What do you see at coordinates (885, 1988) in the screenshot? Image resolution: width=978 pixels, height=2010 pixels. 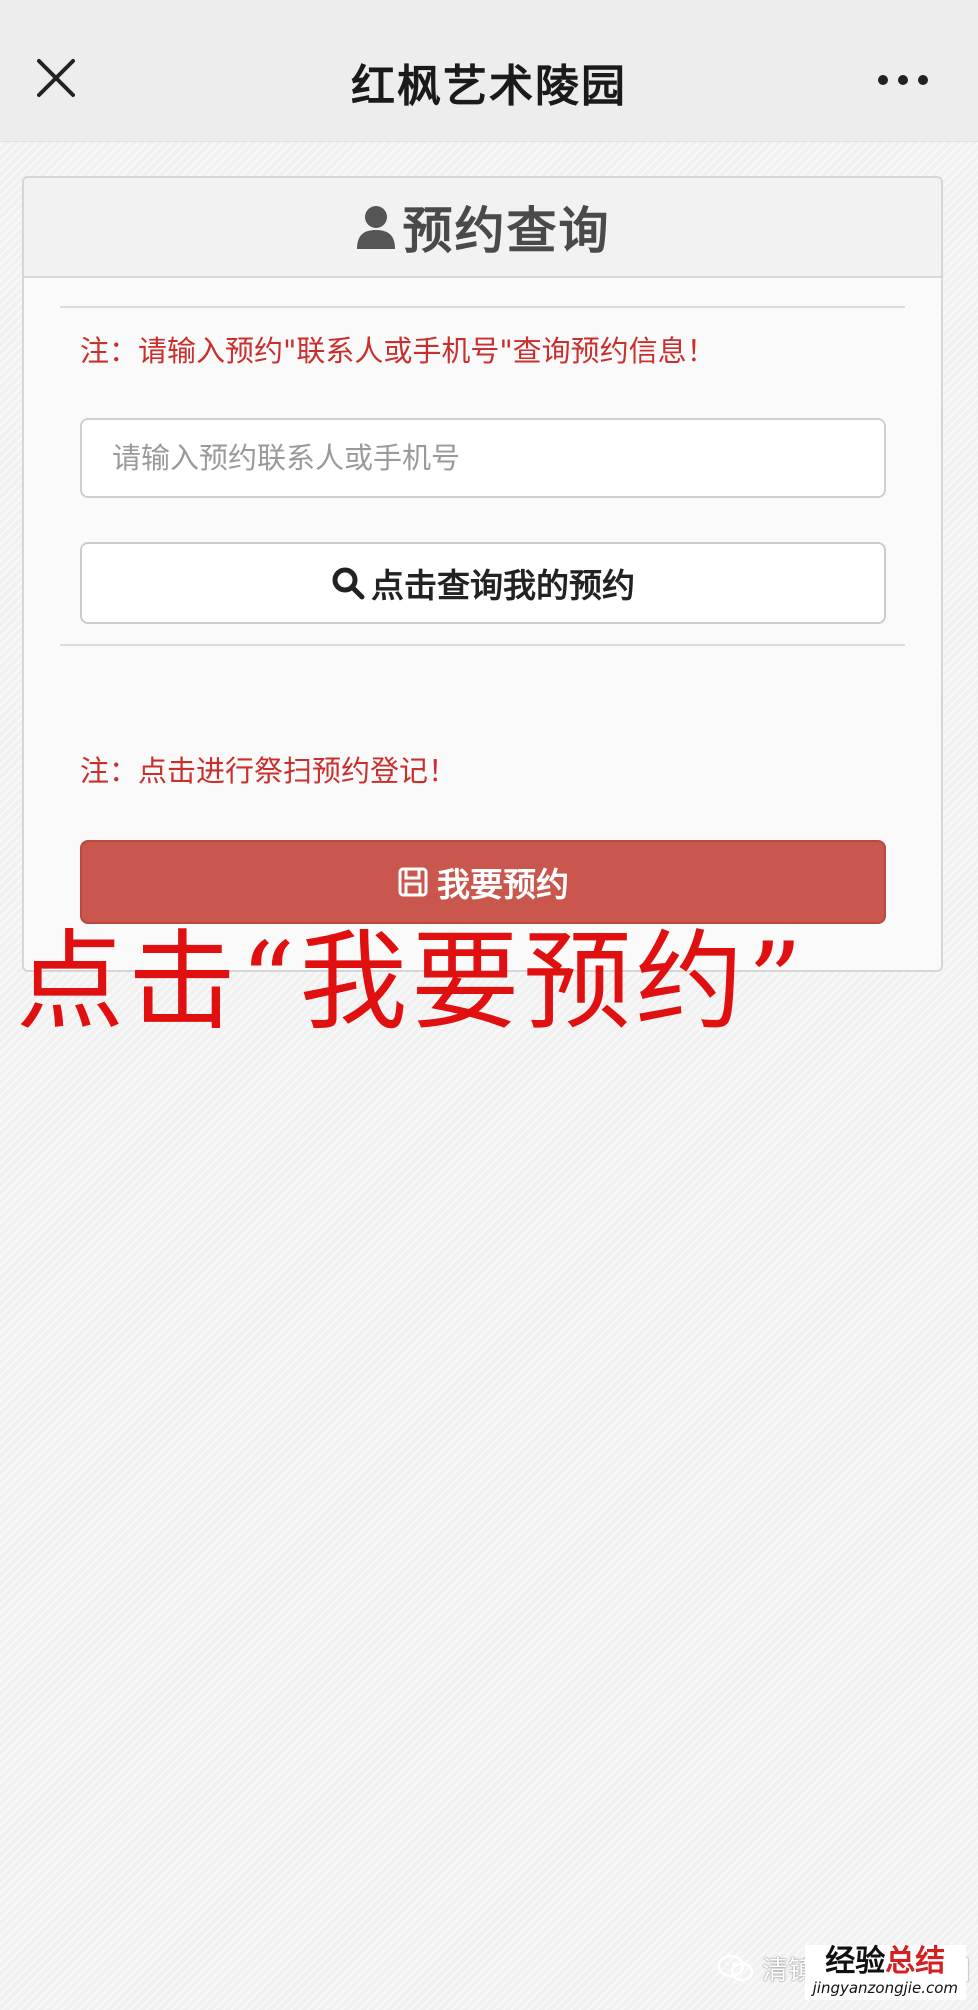 I see `site-badge-url: jingyanzongjie.com` at bounding box center [885, 1988].